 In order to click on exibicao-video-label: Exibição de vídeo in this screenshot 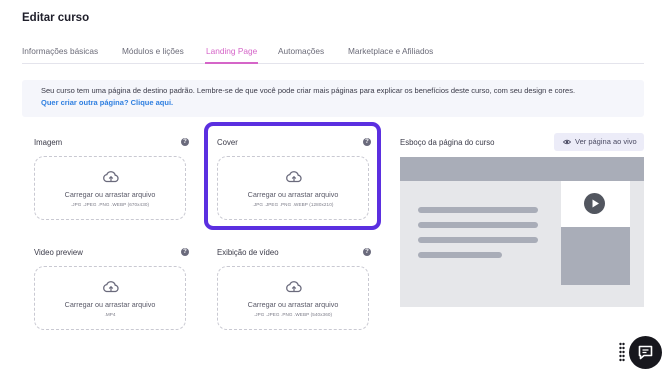, I will do `click(248, 252)`.